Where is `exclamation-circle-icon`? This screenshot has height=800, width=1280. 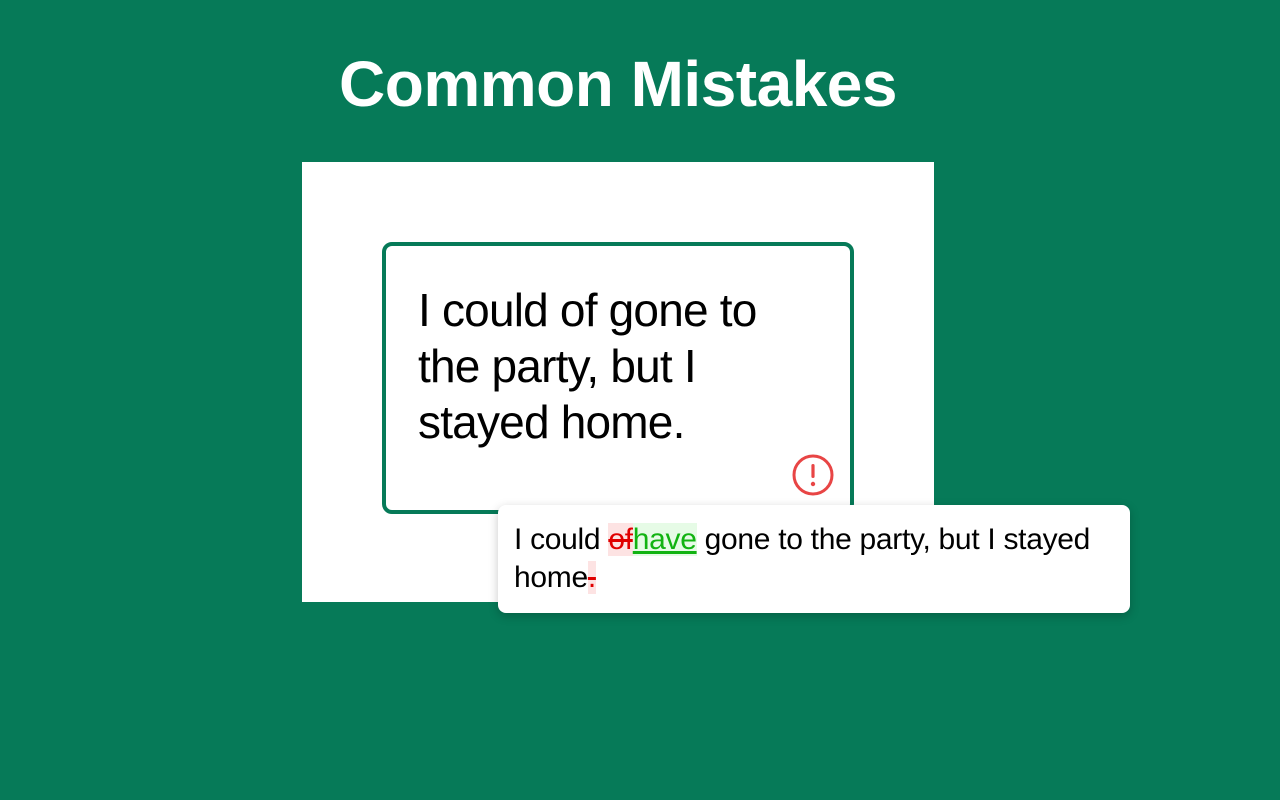
exclamation-circle-icon is located at coordinates (813, 475).